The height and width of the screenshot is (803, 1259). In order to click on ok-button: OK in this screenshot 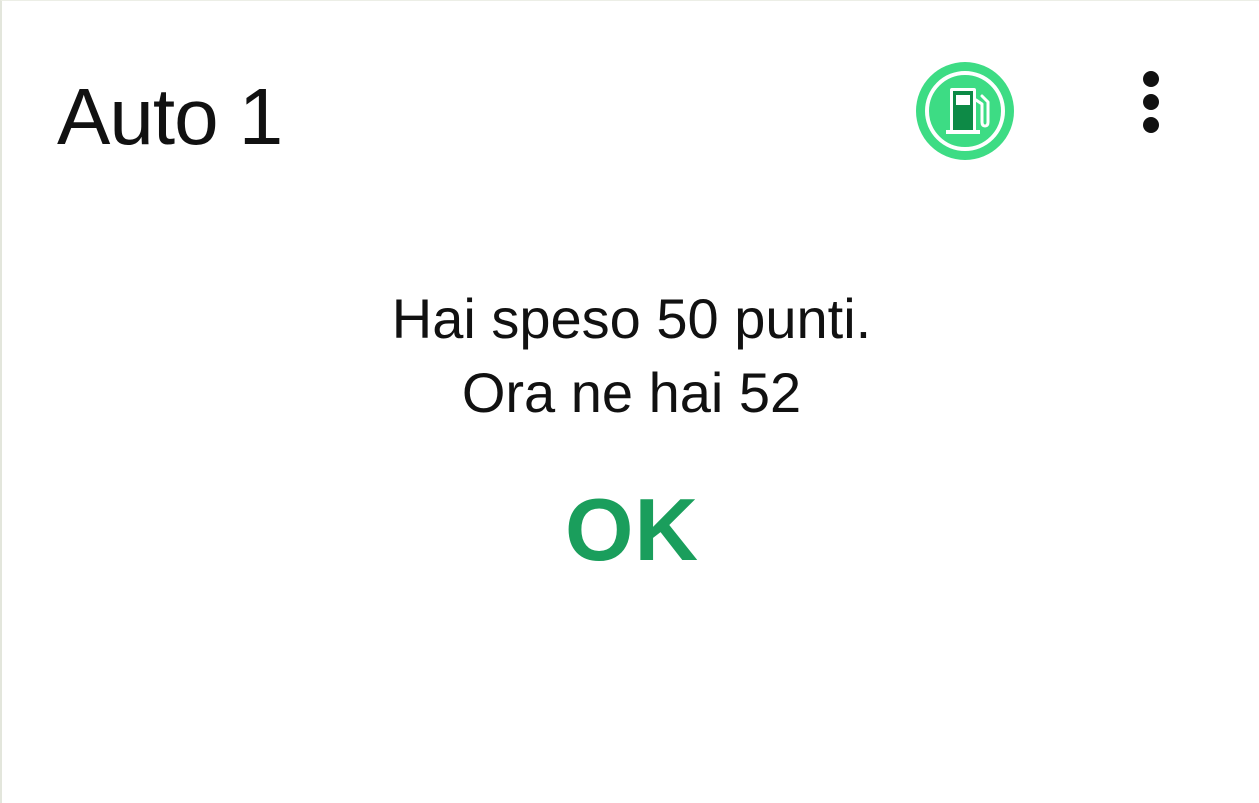, I will do `click(632, 530)`.